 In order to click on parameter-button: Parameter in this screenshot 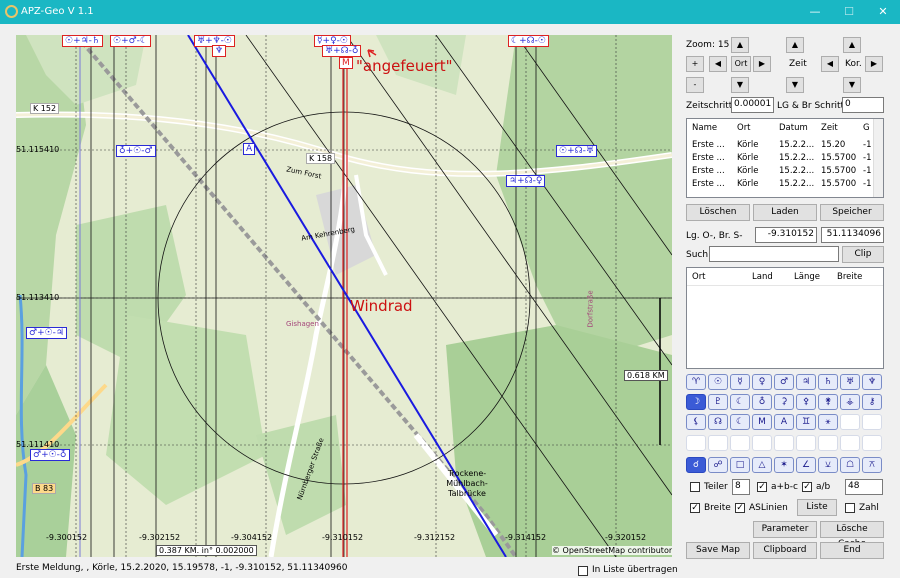, I will do `click(785, 529)`.